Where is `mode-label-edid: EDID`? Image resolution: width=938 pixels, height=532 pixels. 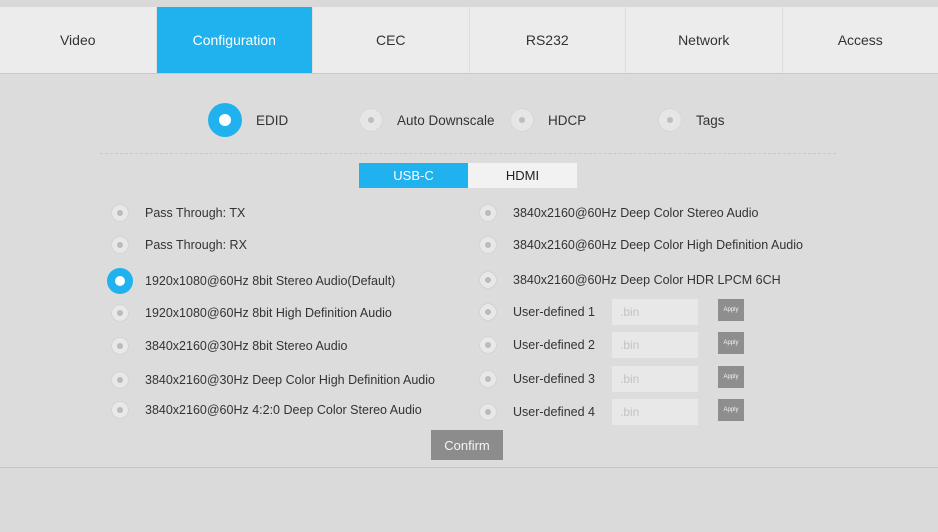 mode-label-edid: EDID is located at coordinates (272, 120).